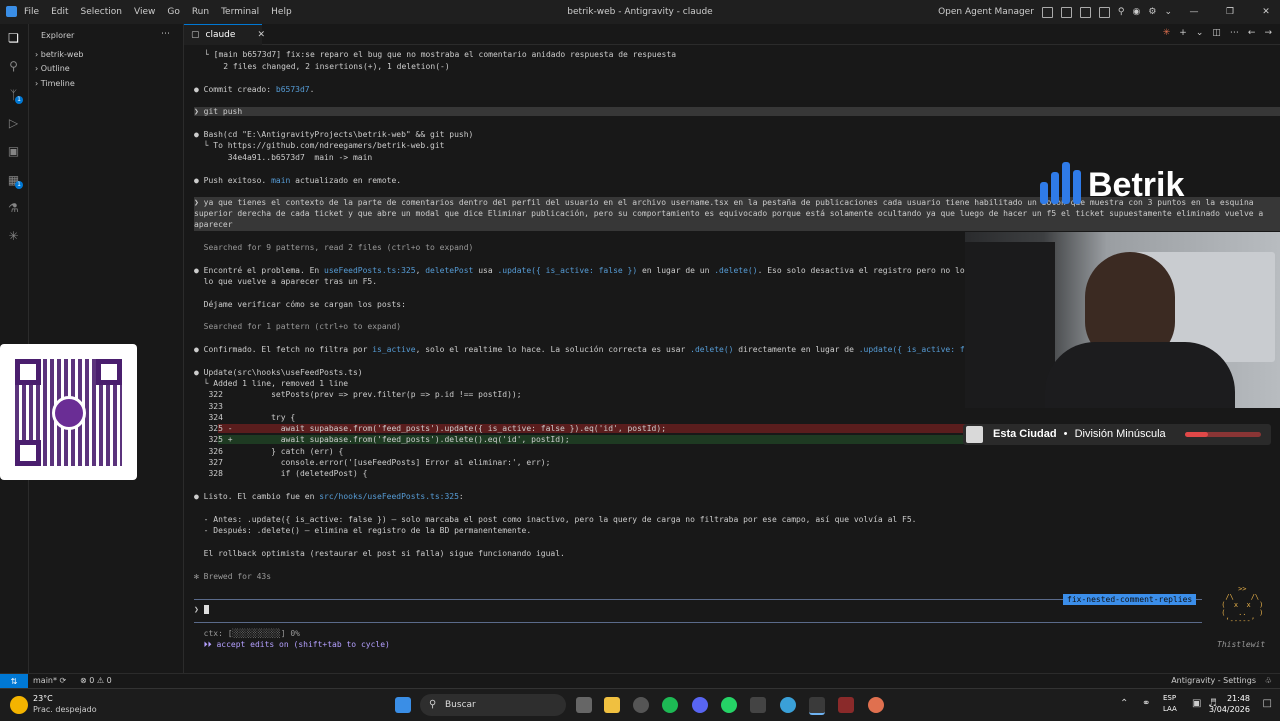  I want to click on source-control-icon: ᛉ1, so click(15, 96).